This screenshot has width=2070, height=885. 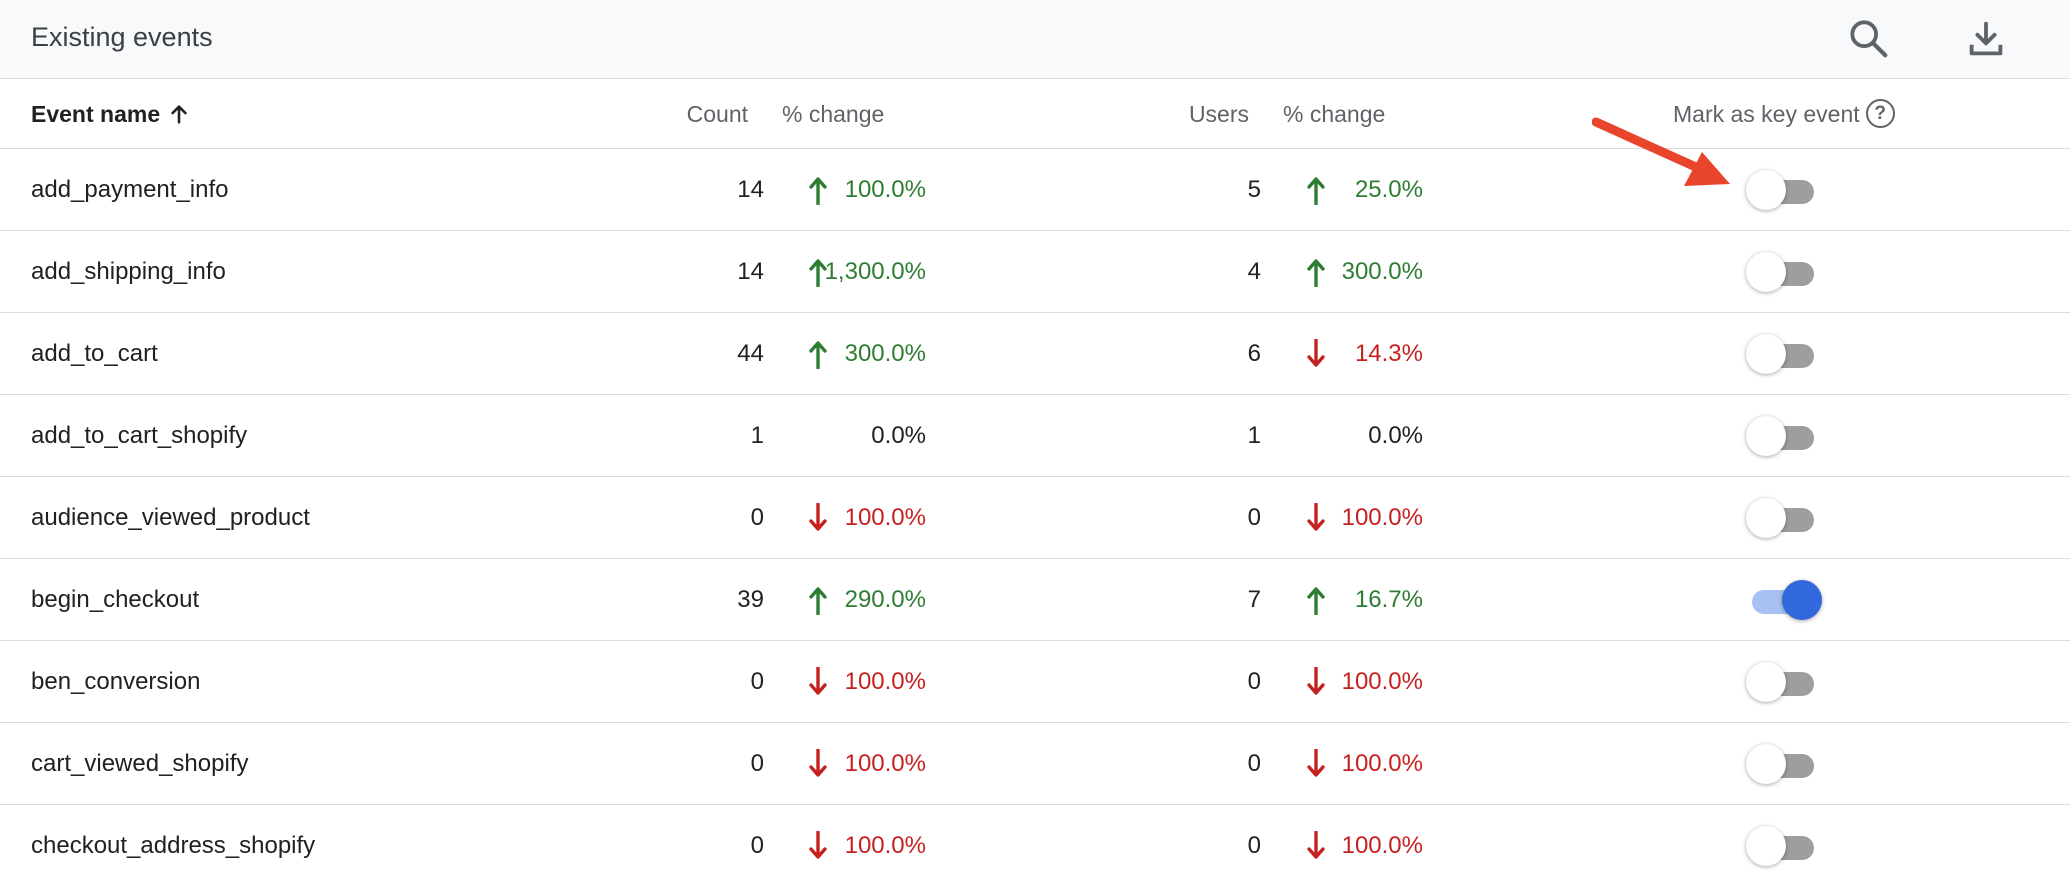 What do you see at coordinates (140, 763) in the screenshot?
I see `event-name: cart_viewed_shopify` at bounding box center [140, 763].